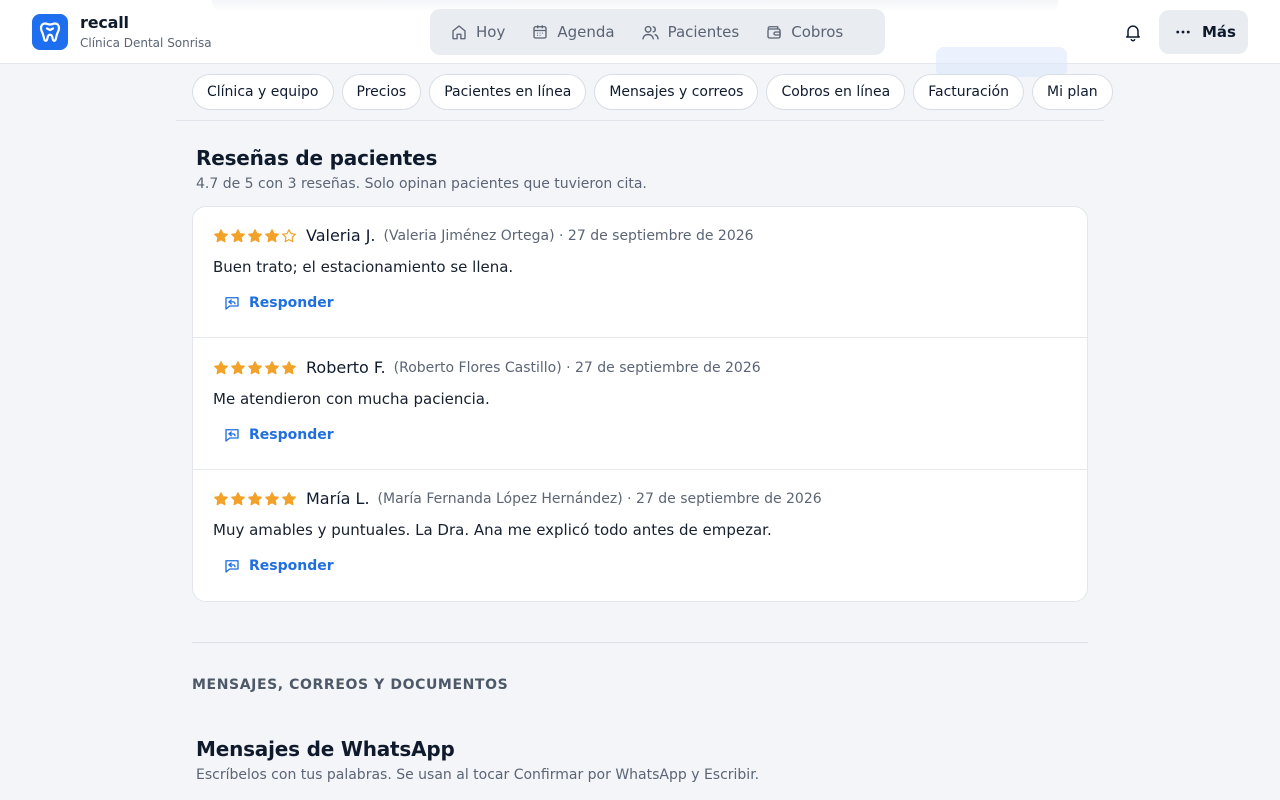  Describe the element at coordinates (350, 685) in the screenshot. I see `section-heading: MENSAJES, CORREOS Y DOCUMENTOS` at that location.